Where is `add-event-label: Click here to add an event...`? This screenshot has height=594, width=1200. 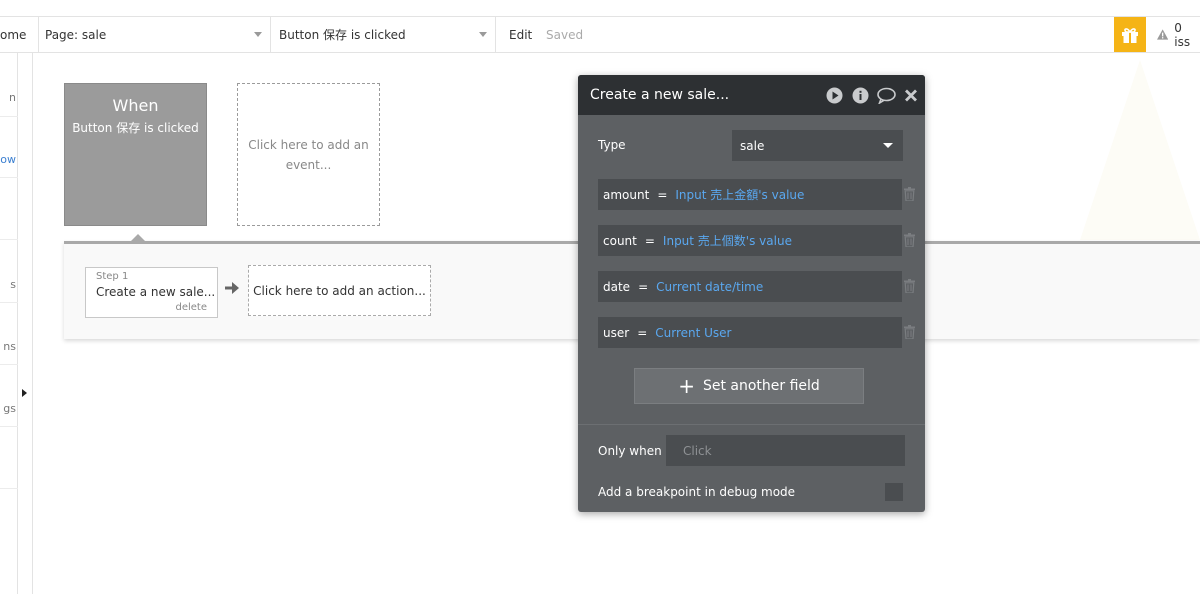 add-event-label: Click here to add an event... is located at coordinates (308, 154).